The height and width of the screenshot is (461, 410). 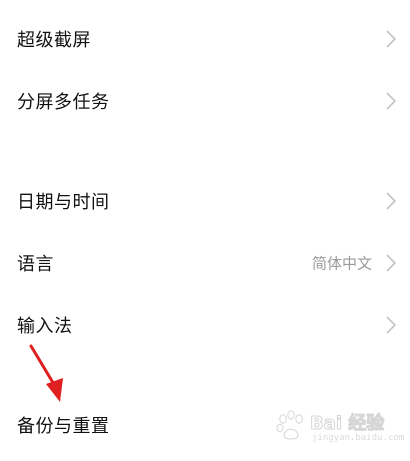 What do you see at coordinates (54, 40) in the screenshot?
I see `settings-item-label: 超级截屏` at bounding box center [54, 40].